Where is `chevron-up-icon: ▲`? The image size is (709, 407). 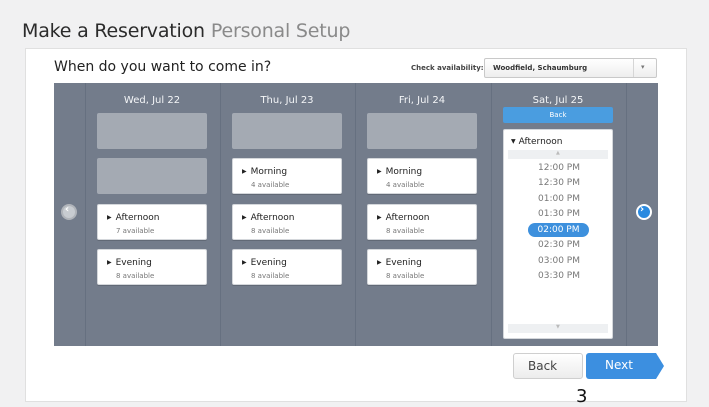 chevron-up-icon: ▲ is located at coordinates (558, 153).